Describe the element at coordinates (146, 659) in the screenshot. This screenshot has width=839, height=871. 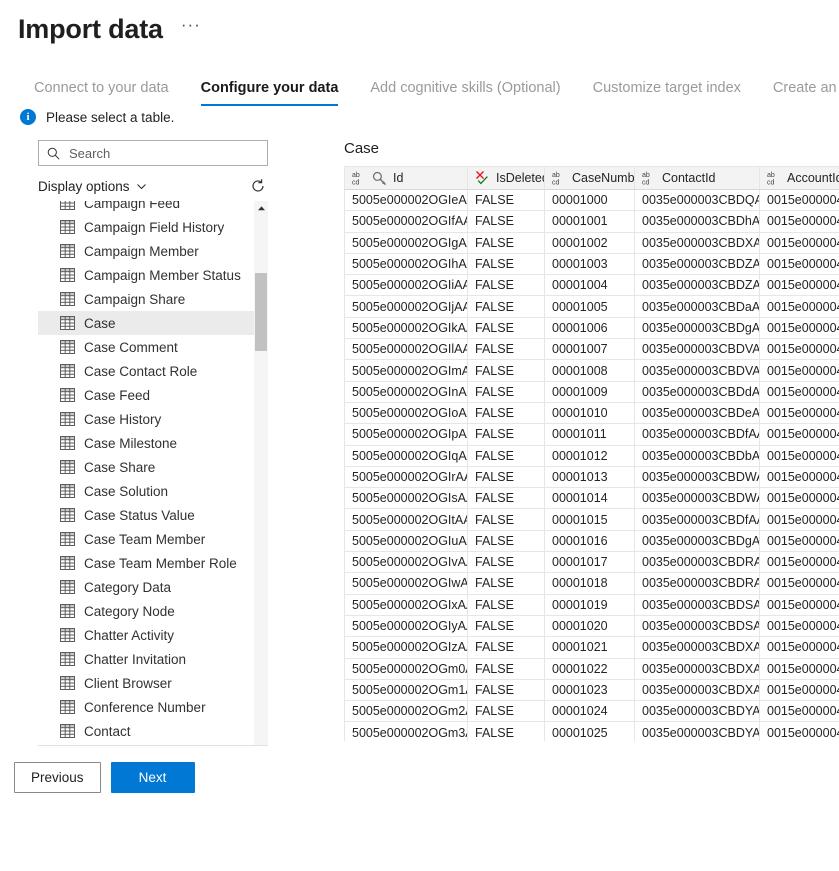
I see `table-list-item: Chatter Invitation` at that location.